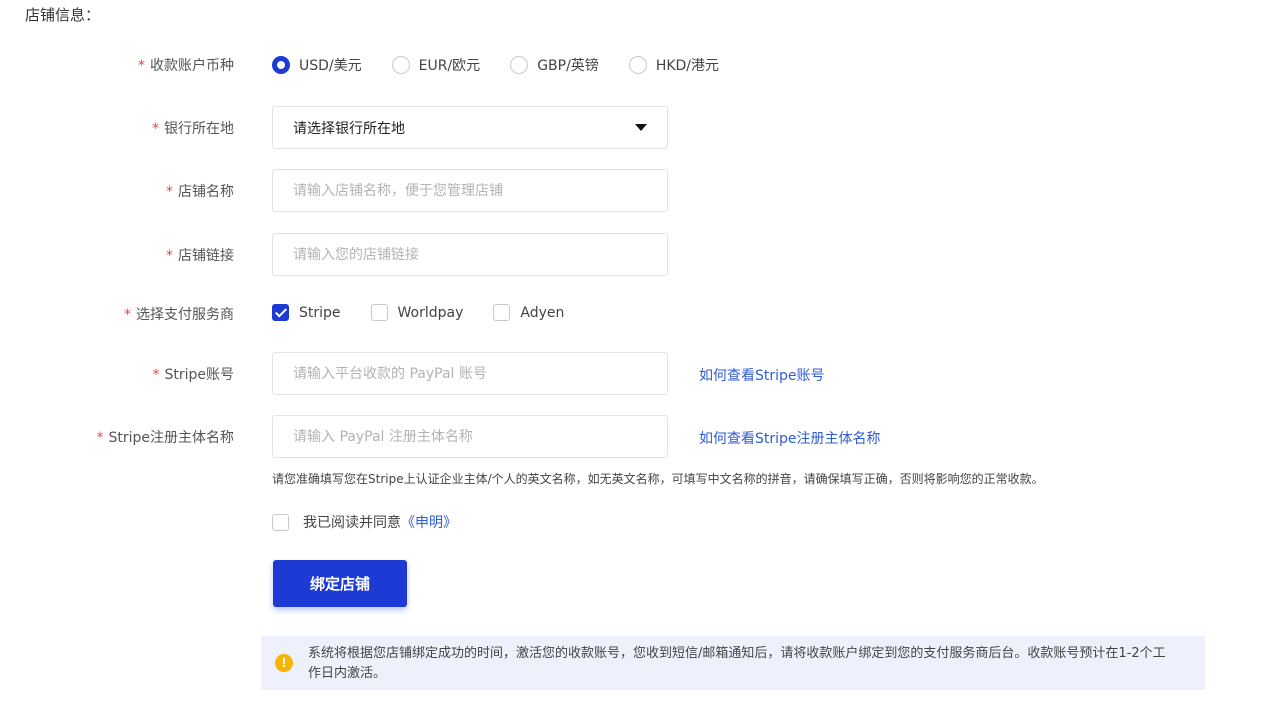 This screenshot has width=1267, height=702. Describe the element at coordinates (186, 66) in the screenshot. I see `currency-label: * 收款账户币种` at that location.